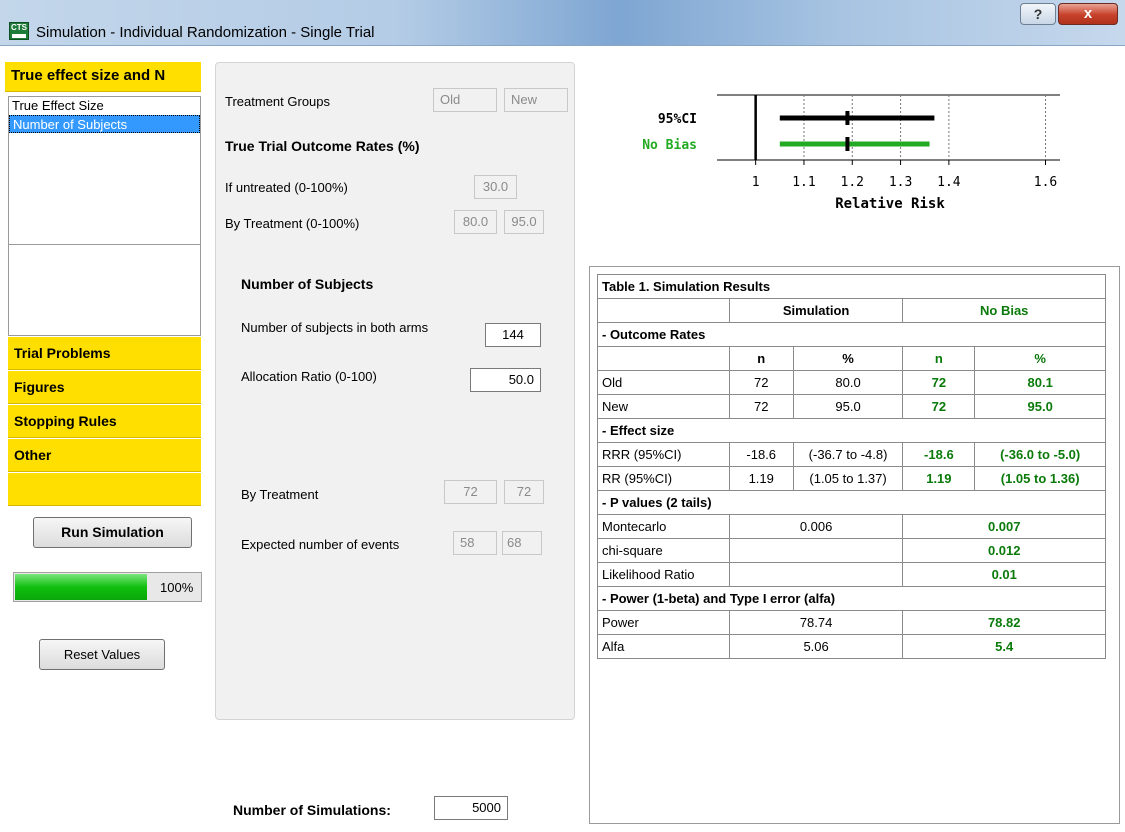  I want to click on row-label-rr: RR (95%CI), so click(663, 478).